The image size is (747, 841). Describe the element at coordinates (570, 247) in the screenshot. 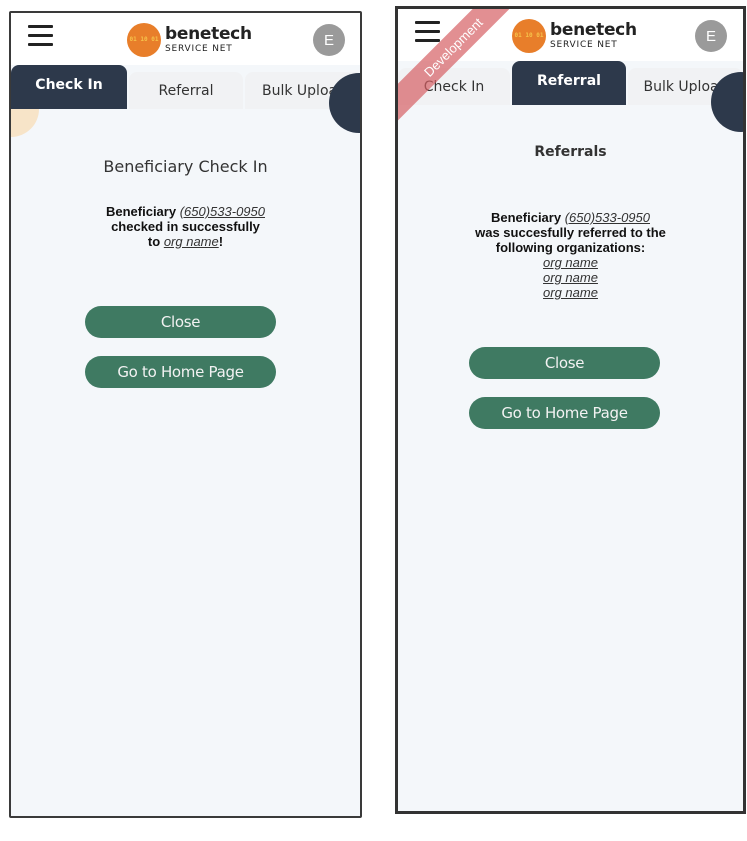

I see `message-organizations: following organizations:` at that location.